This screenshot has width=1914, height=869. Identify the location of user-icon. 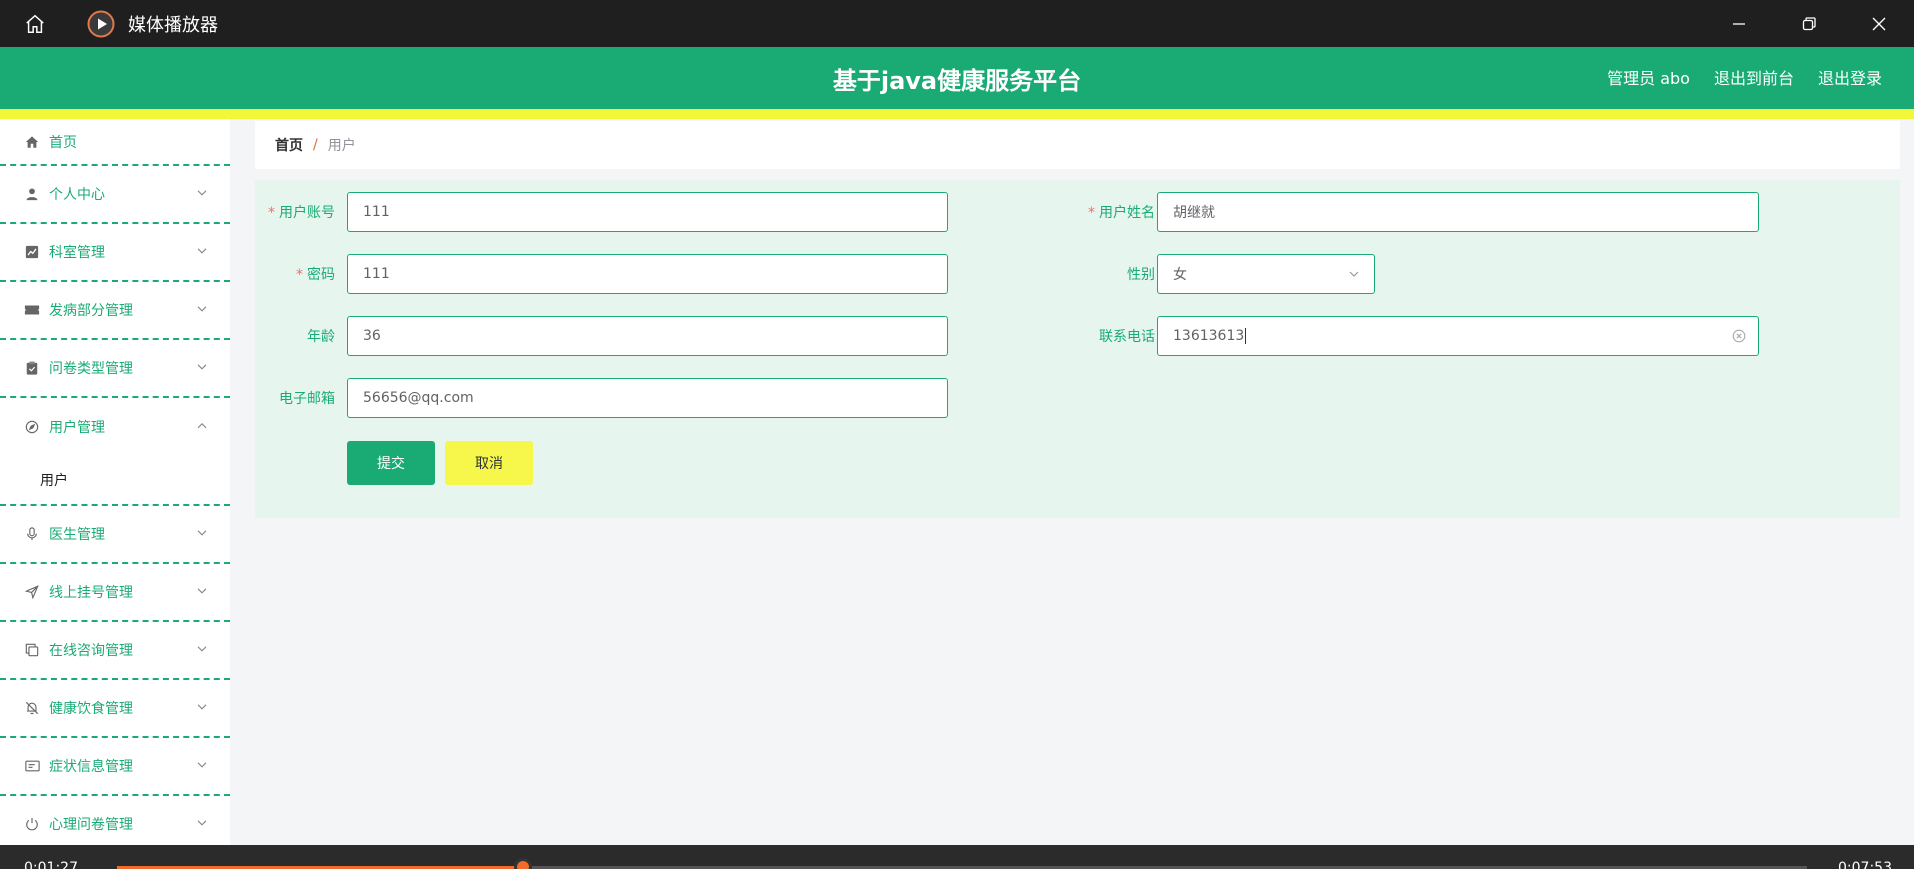
(32, 194).